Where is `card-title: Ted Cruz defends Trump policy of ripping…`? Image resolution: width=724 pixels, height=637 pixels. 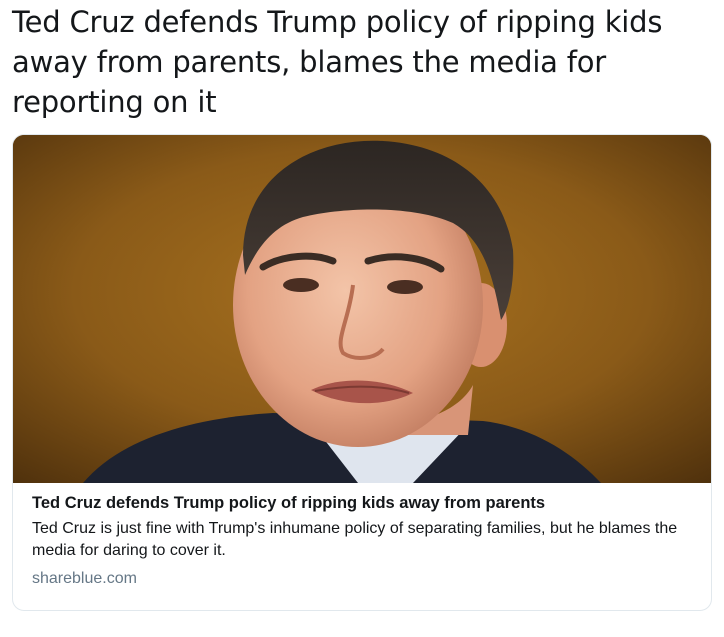 card-title: Ted Cruz defends Trump policy of ripping… is located at coordinates (362, 503).